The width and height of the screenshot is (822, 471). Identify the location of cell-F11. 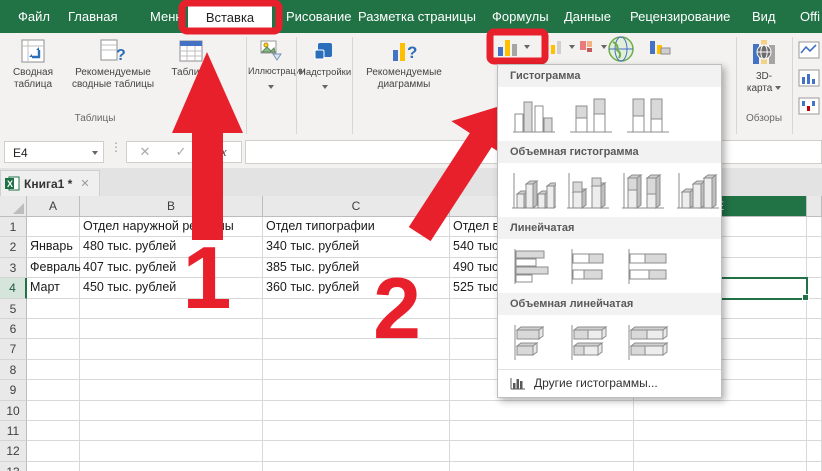
(814, 431).